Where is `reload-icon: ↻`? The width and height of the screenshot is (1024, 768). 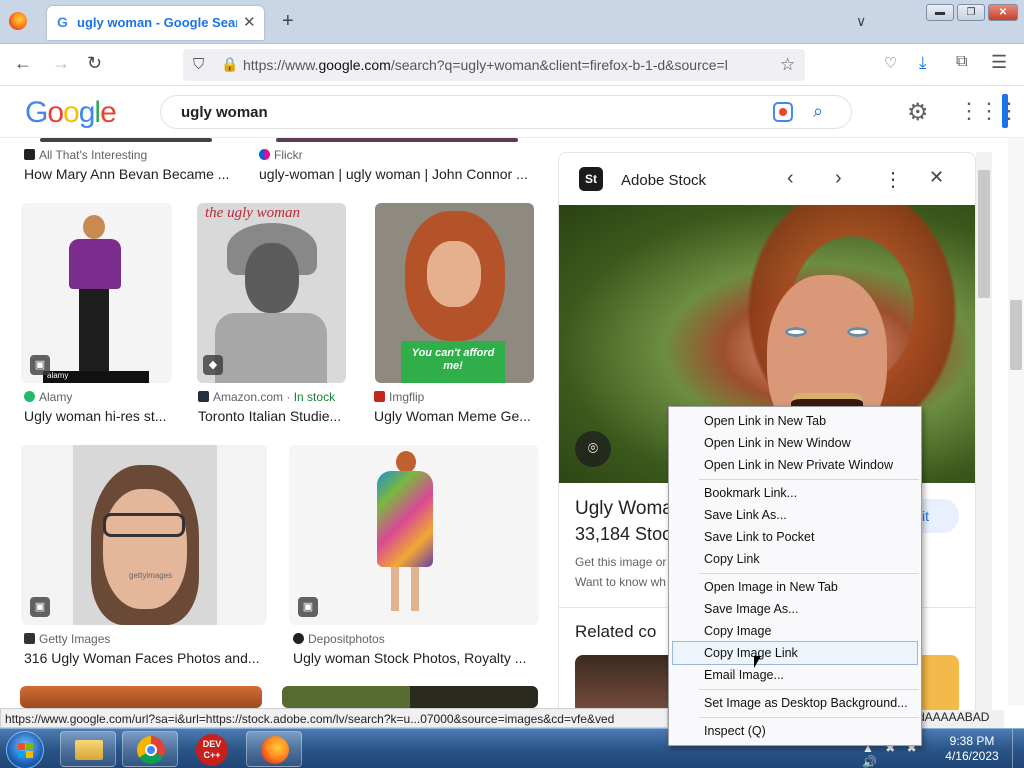
reload-icon: ↻ is located at coordinates (94, 63).